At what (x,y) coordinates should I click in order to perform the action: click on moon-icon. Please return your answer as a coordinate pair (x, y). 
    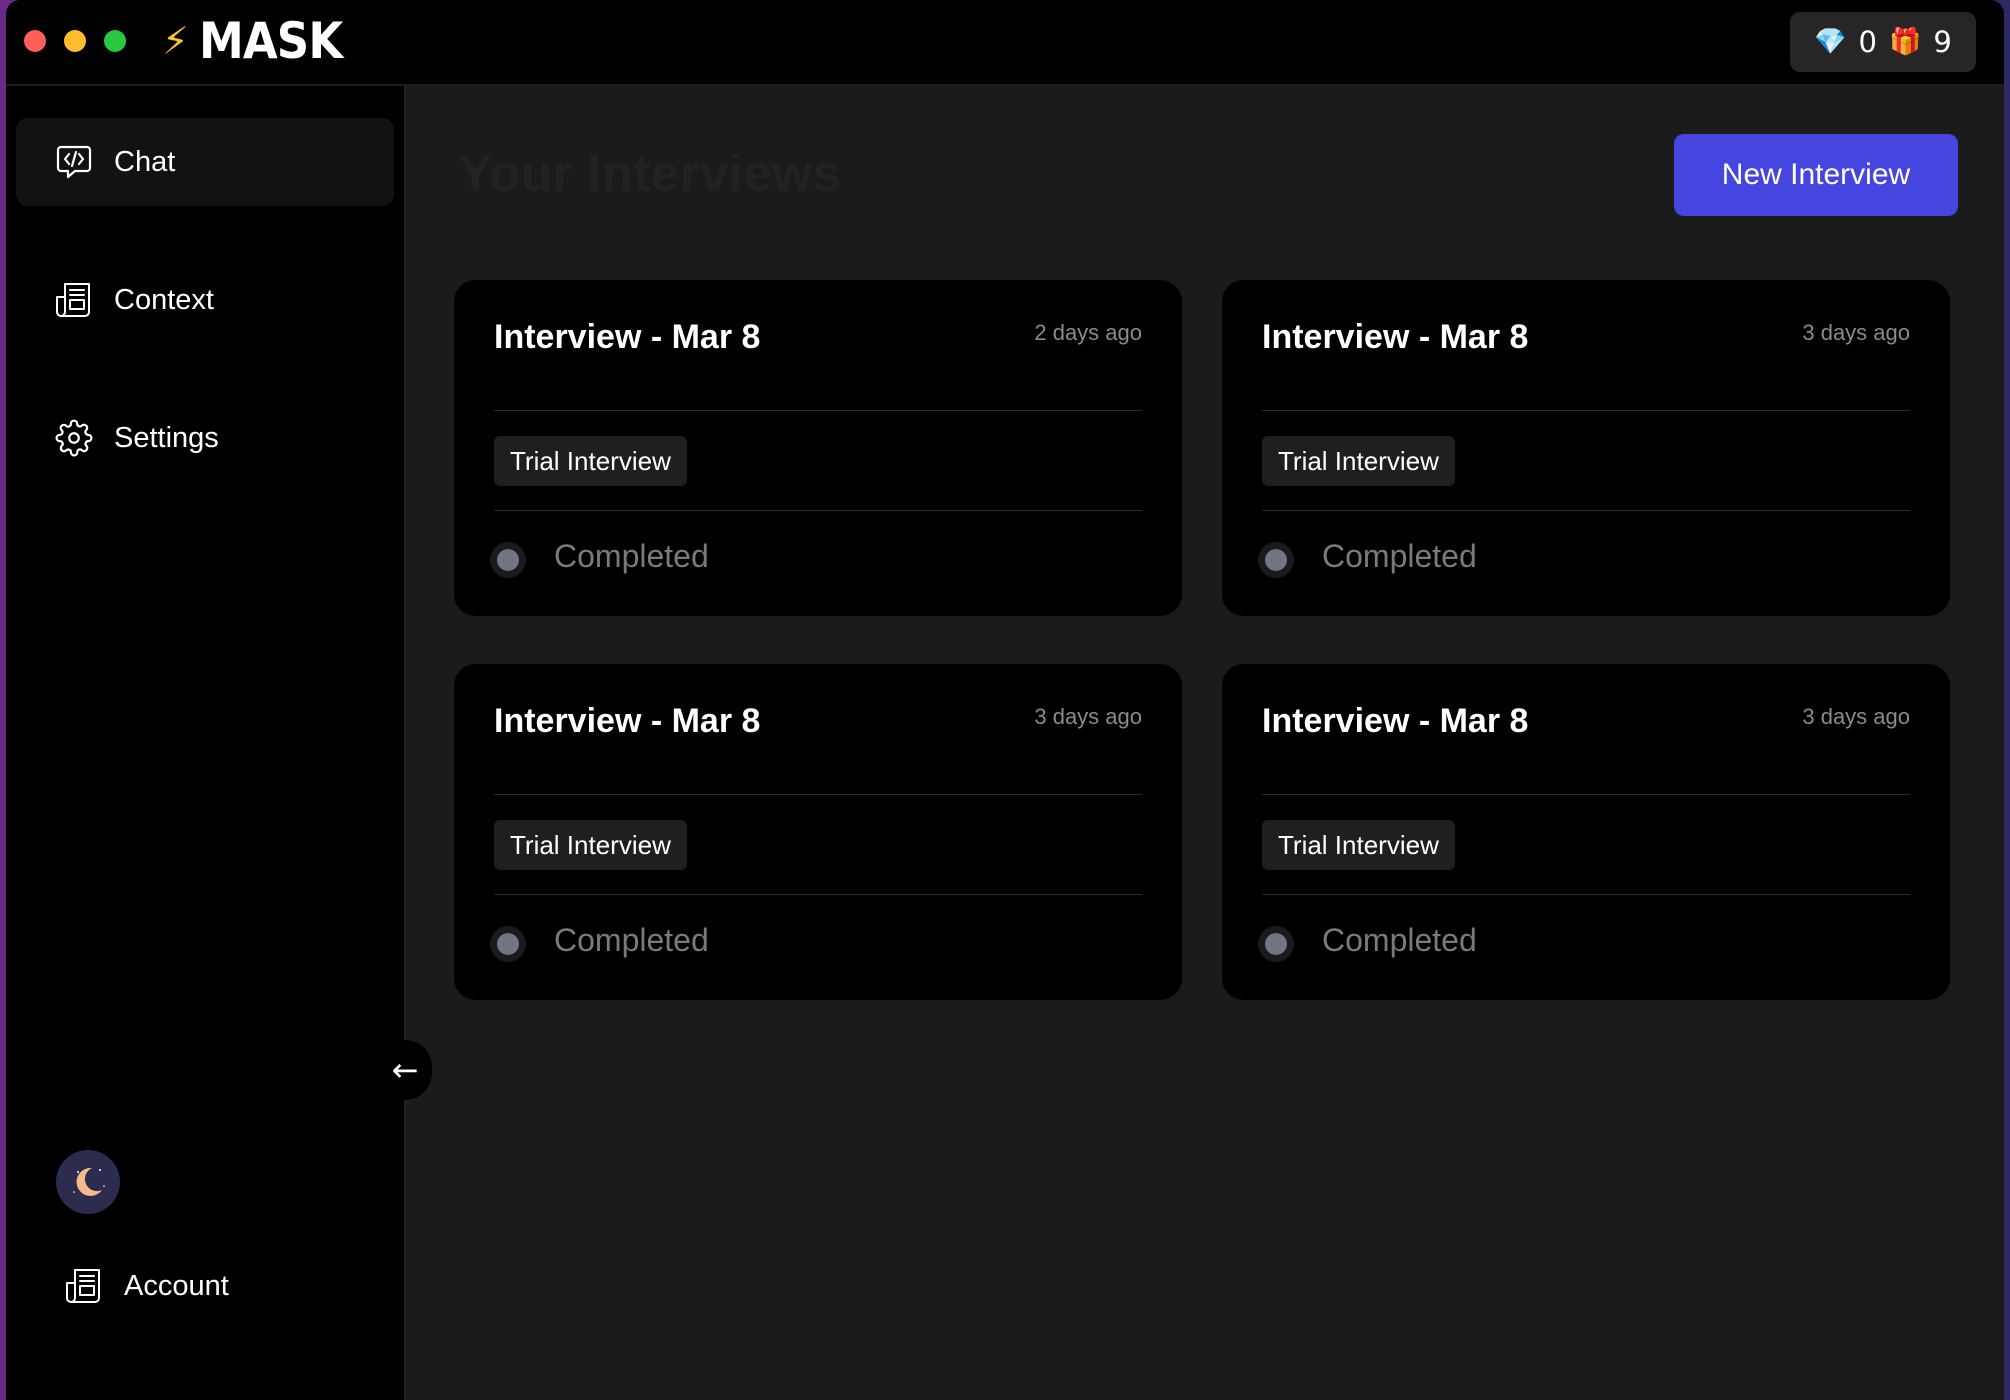
    Looking at the image, I should click on (89, 1181).